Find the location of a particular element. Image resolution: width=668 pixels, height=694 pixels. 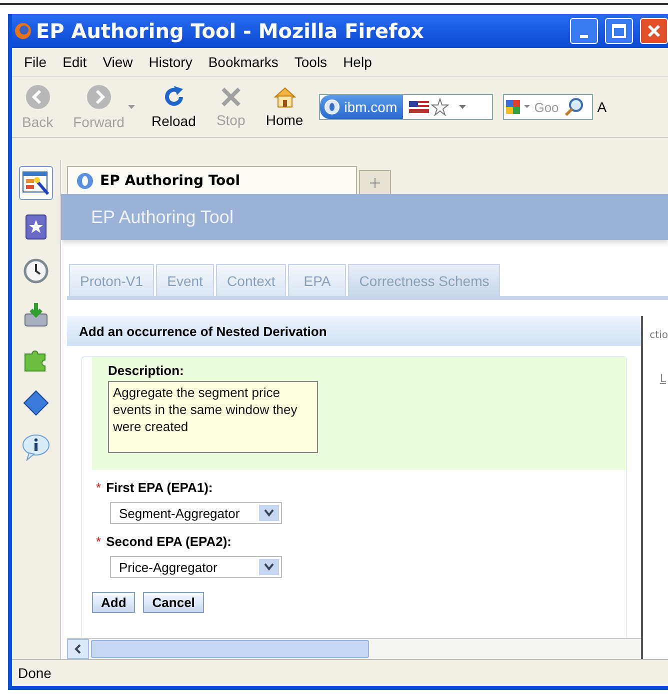

maximize-icon is located at coordinates (619, 31).